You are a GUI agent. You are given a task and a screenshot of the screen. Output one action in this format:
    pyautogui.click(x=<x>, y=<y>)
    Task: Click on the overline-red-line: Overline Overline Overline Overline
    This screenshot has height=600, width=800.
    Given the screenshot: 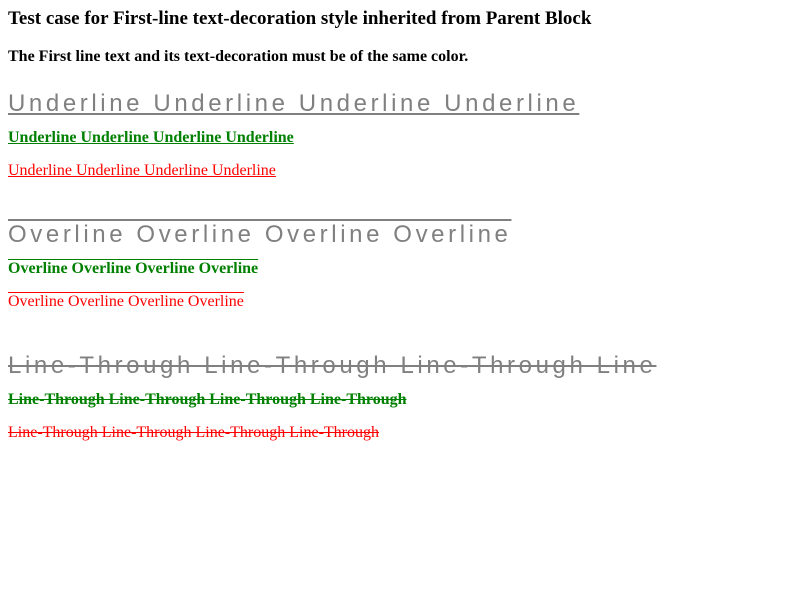 What is the action you would take?
    pyautogui.click(x=126, y=301)
    